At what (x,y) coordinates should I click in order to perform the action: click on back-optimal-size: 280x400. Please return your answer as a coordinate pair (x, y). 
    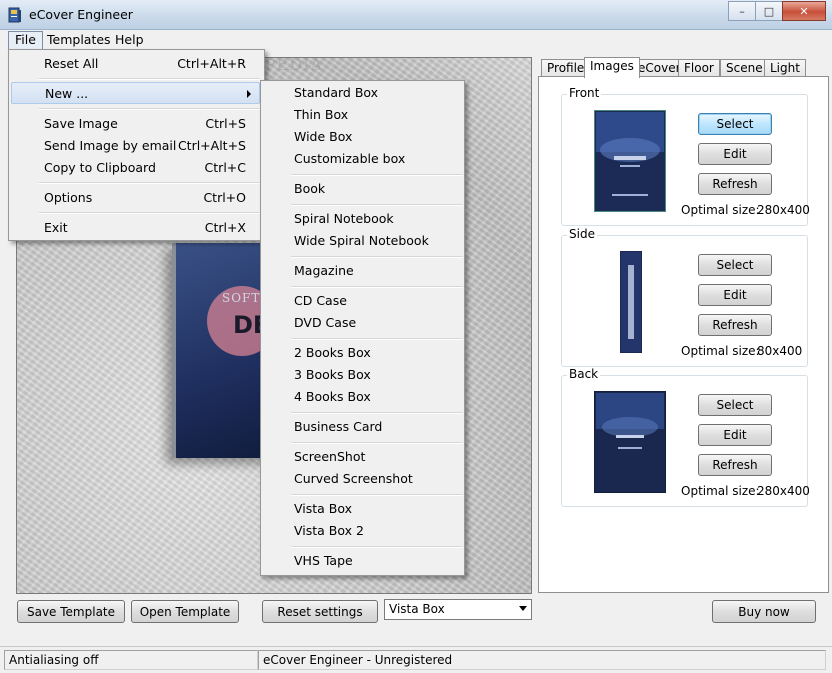
    Looking at the image, I should click on (783, 491).